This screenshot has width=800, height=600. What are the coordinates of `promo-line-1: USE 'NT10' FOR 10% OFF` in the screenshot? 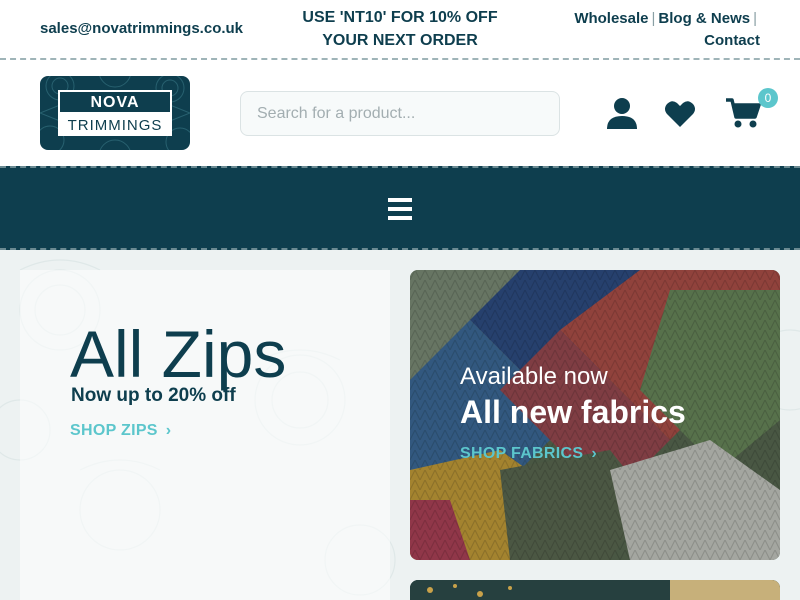 It's located at (400, 17).